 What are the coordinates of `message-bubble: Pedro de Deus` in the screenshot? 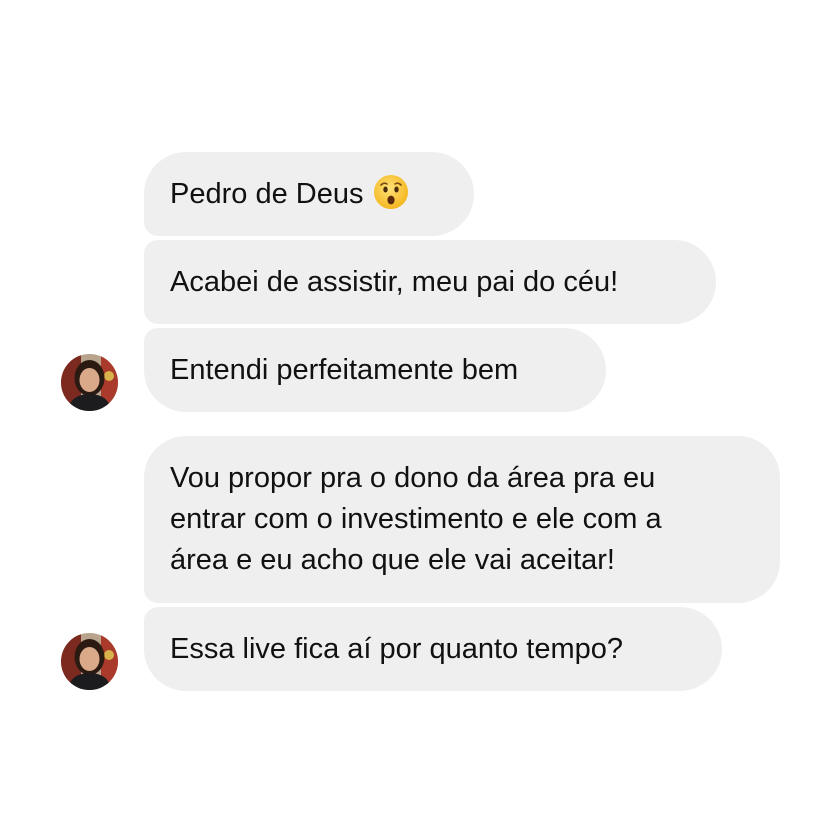 It's located at (309, 194).